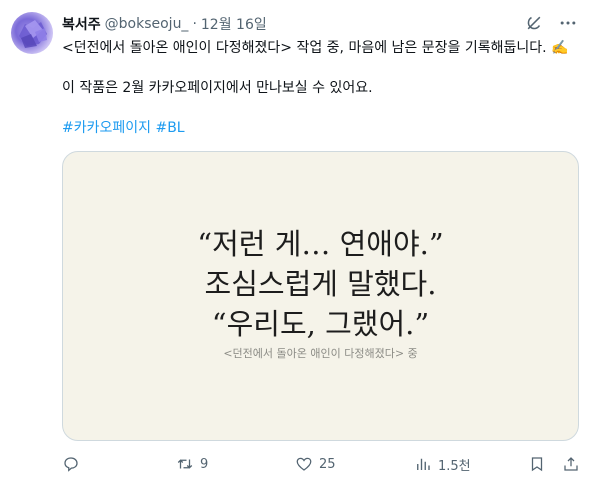 Image resolution: width=591 pixels, height=482 pixels. Describe the element at coordinates (185, 464) in the screenshot. I see `retweet-icon` at that location.